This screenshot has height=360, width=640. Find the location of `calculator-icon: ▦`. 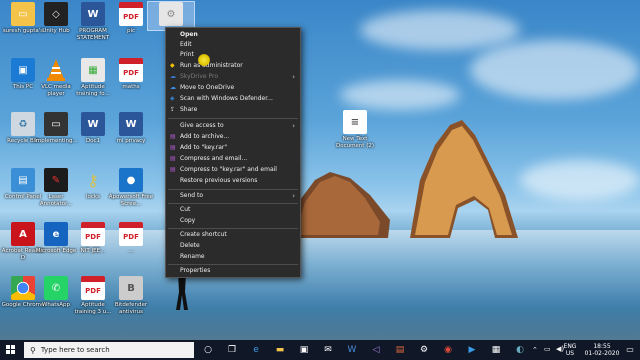

calculator-icon: ▦ is located at coordinates (496, 350).